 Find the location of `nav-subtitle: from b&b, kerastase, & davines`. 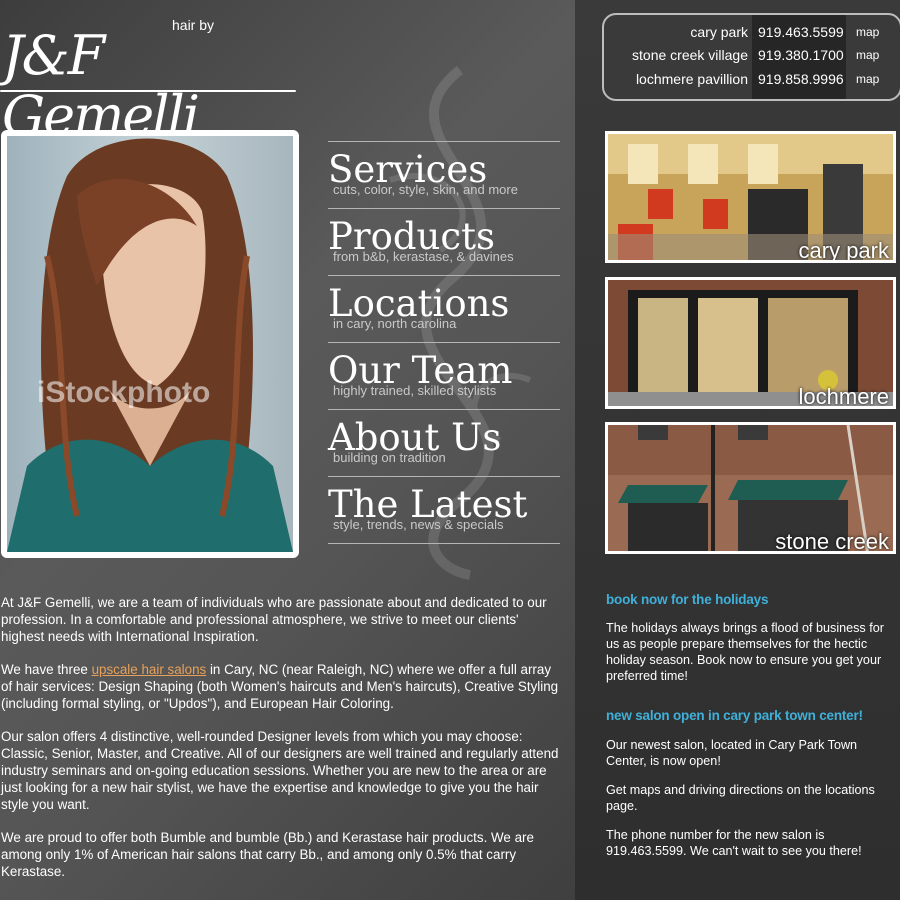

nav-subtitle: from b&b, kerastase, & davines is located at coordinates (423, 256).